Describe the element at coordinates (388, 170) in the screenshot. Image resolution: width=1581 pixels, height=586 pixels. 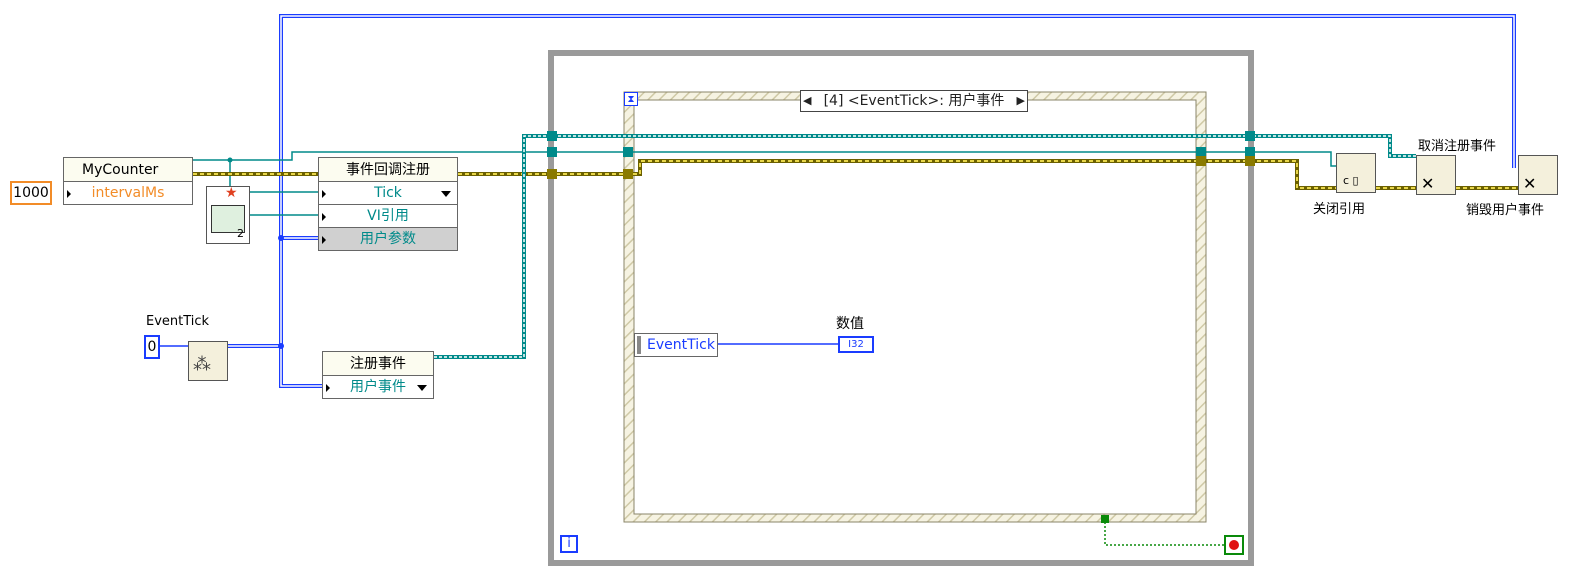
I see `callback-title: 事件回调注册` at that location.